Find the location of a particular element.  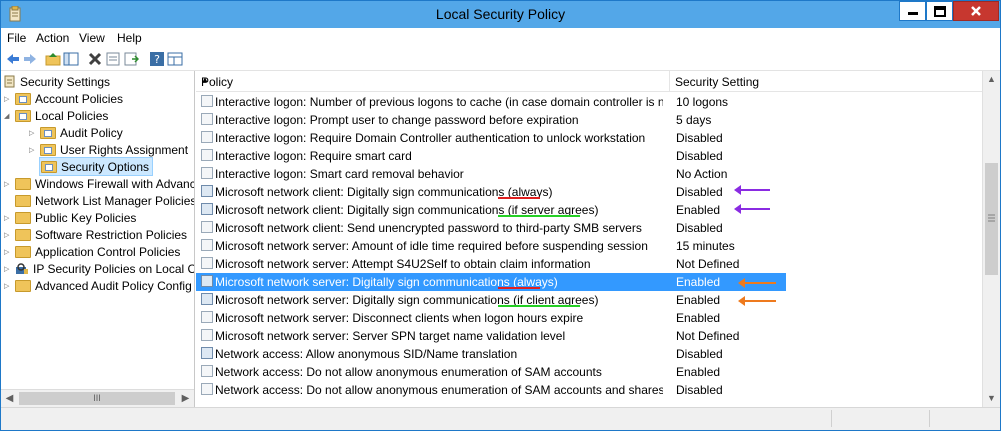

tree-label: Audit Policy is located at coordinates (91, 132).